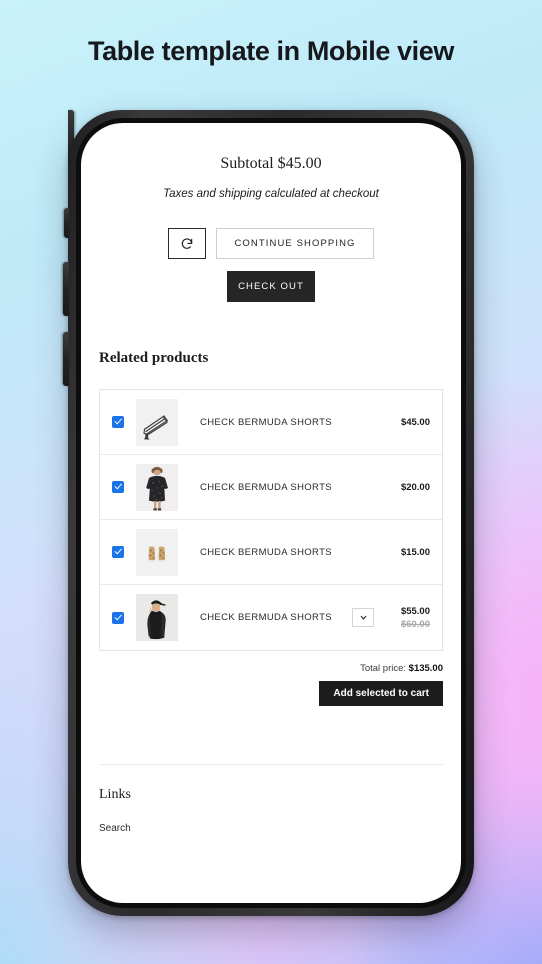 This screenshot has height=964, width=542. I want to click on checkout-button: CHECK OUT, so click(271, 286).